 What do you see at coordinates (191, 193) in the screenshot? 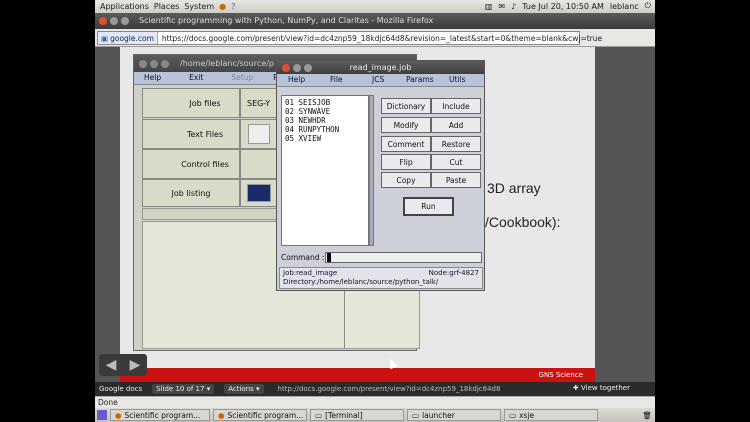
I see `job-listing-button: Job listing` at bounding box center [191, 193].